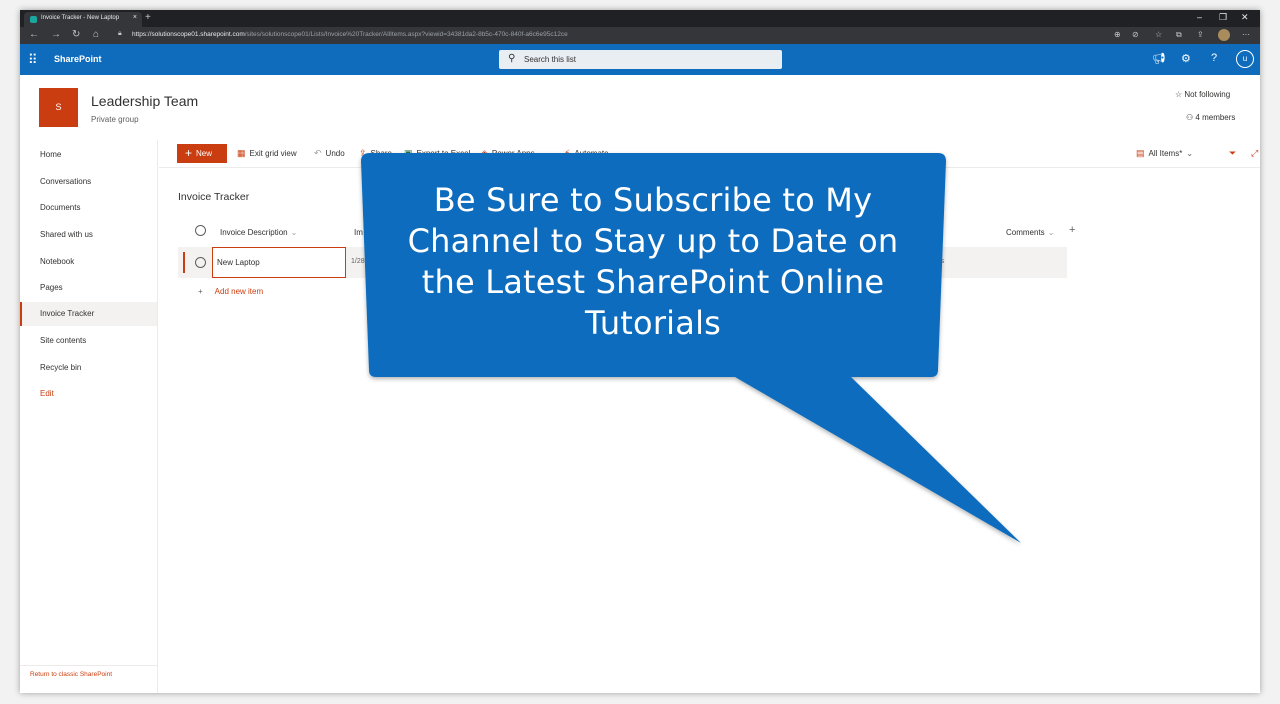  What do you see at coordinates (1117, 34) in the screenshot?
I see `zoom-icon: ⊕` at bounding box center [1117, 34].